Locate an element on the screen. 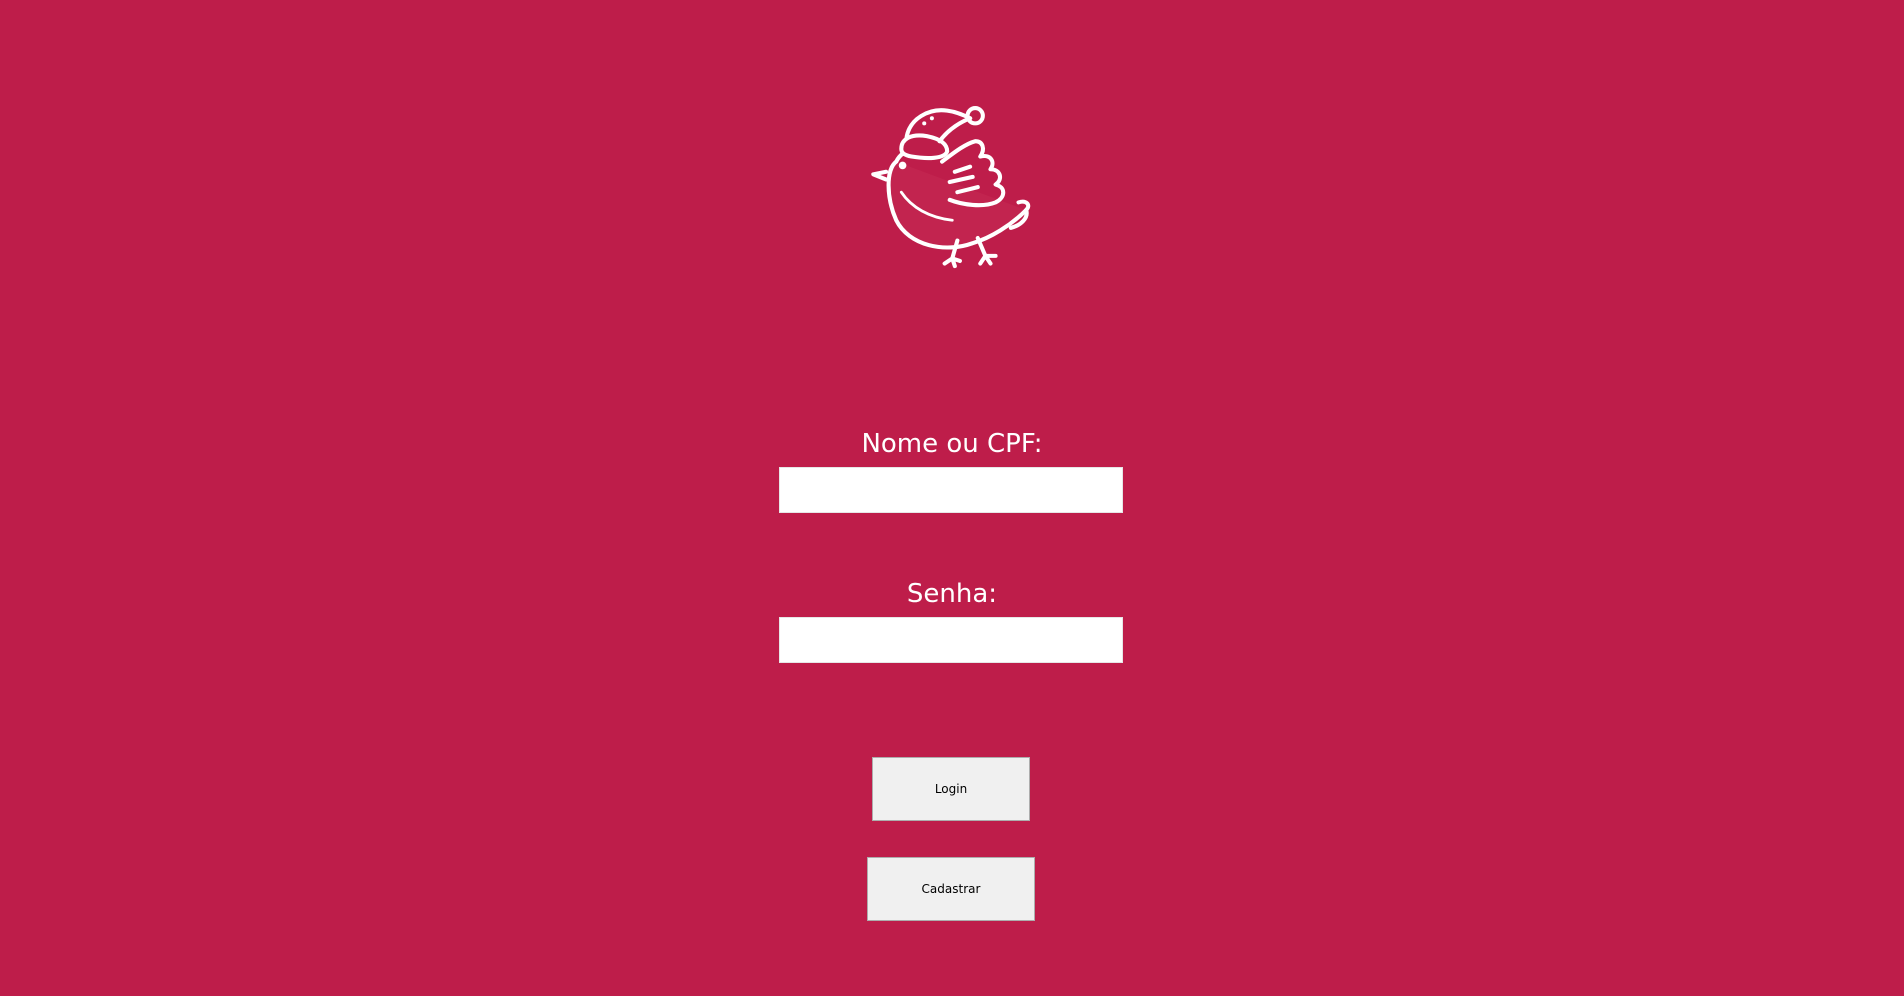  login-button: Login is located at coordinates (951, 789).